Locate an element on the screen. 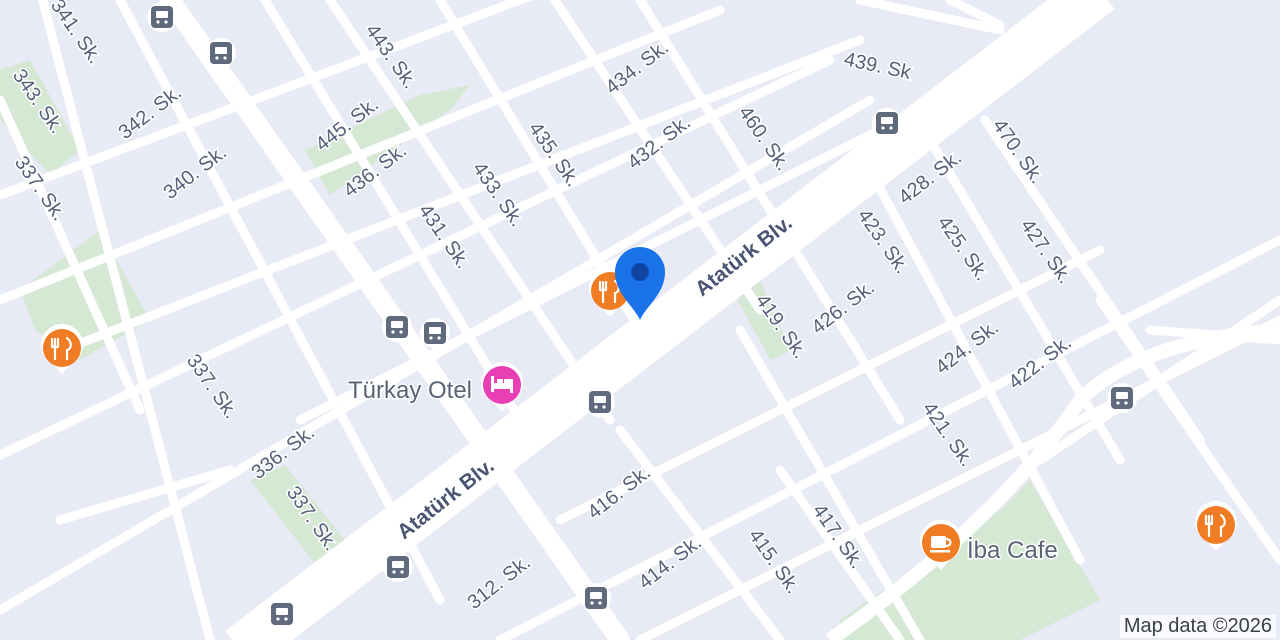 This screenshot has height=640, width=1280. street-label: 312. Sk. is located at coordinates (499, 582).